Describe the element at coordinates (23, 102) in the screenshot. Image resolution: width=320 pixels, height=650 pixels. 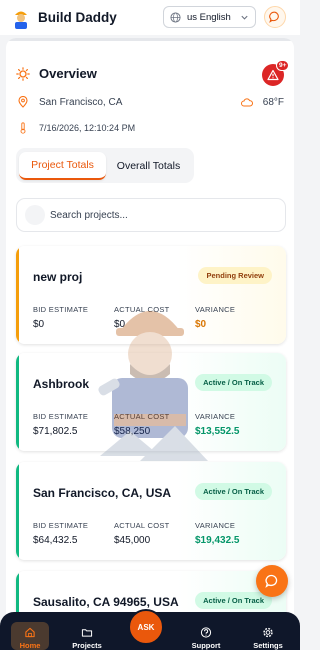
I see `map-pin-icon` at that location.